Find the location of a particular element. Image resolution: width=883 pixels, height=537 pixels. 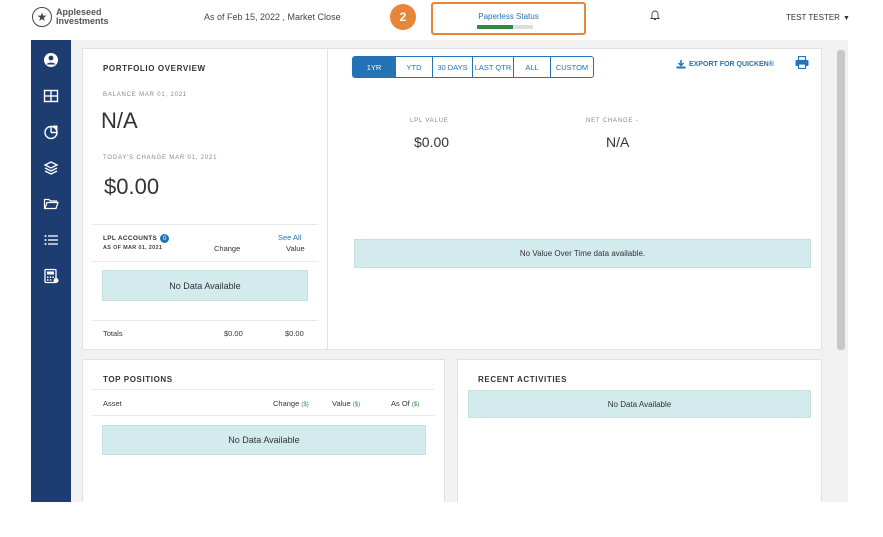

dashboard-icon is located at coordinates (51, 96).